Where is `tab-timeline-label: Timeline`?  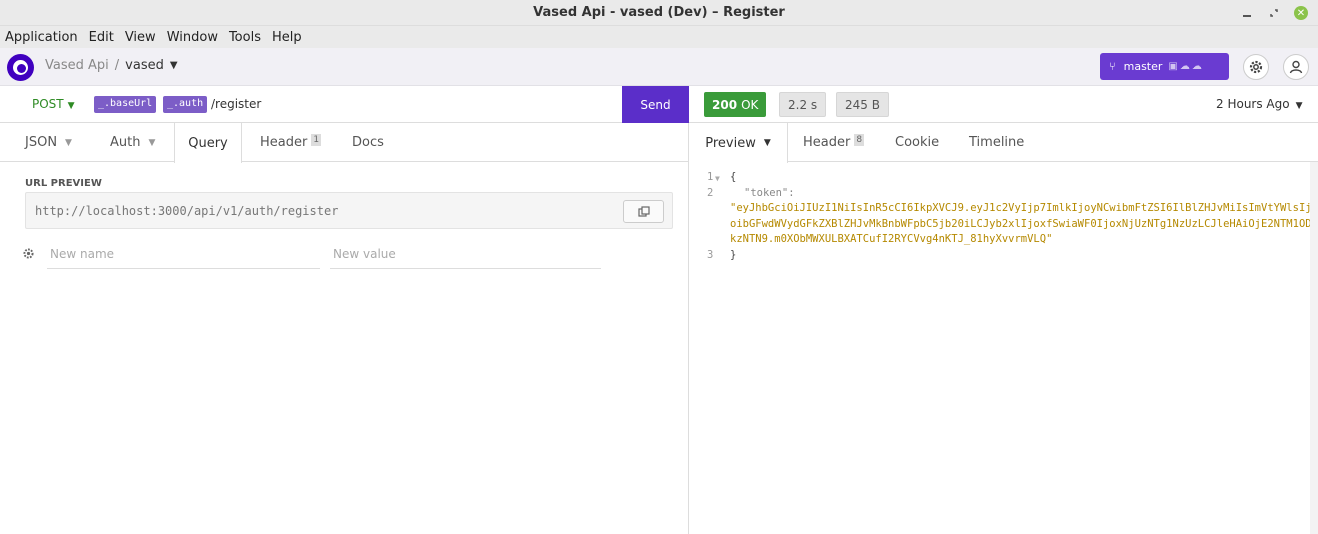
tab-timeline-label: Timeline is located at coordinates (997, 142).